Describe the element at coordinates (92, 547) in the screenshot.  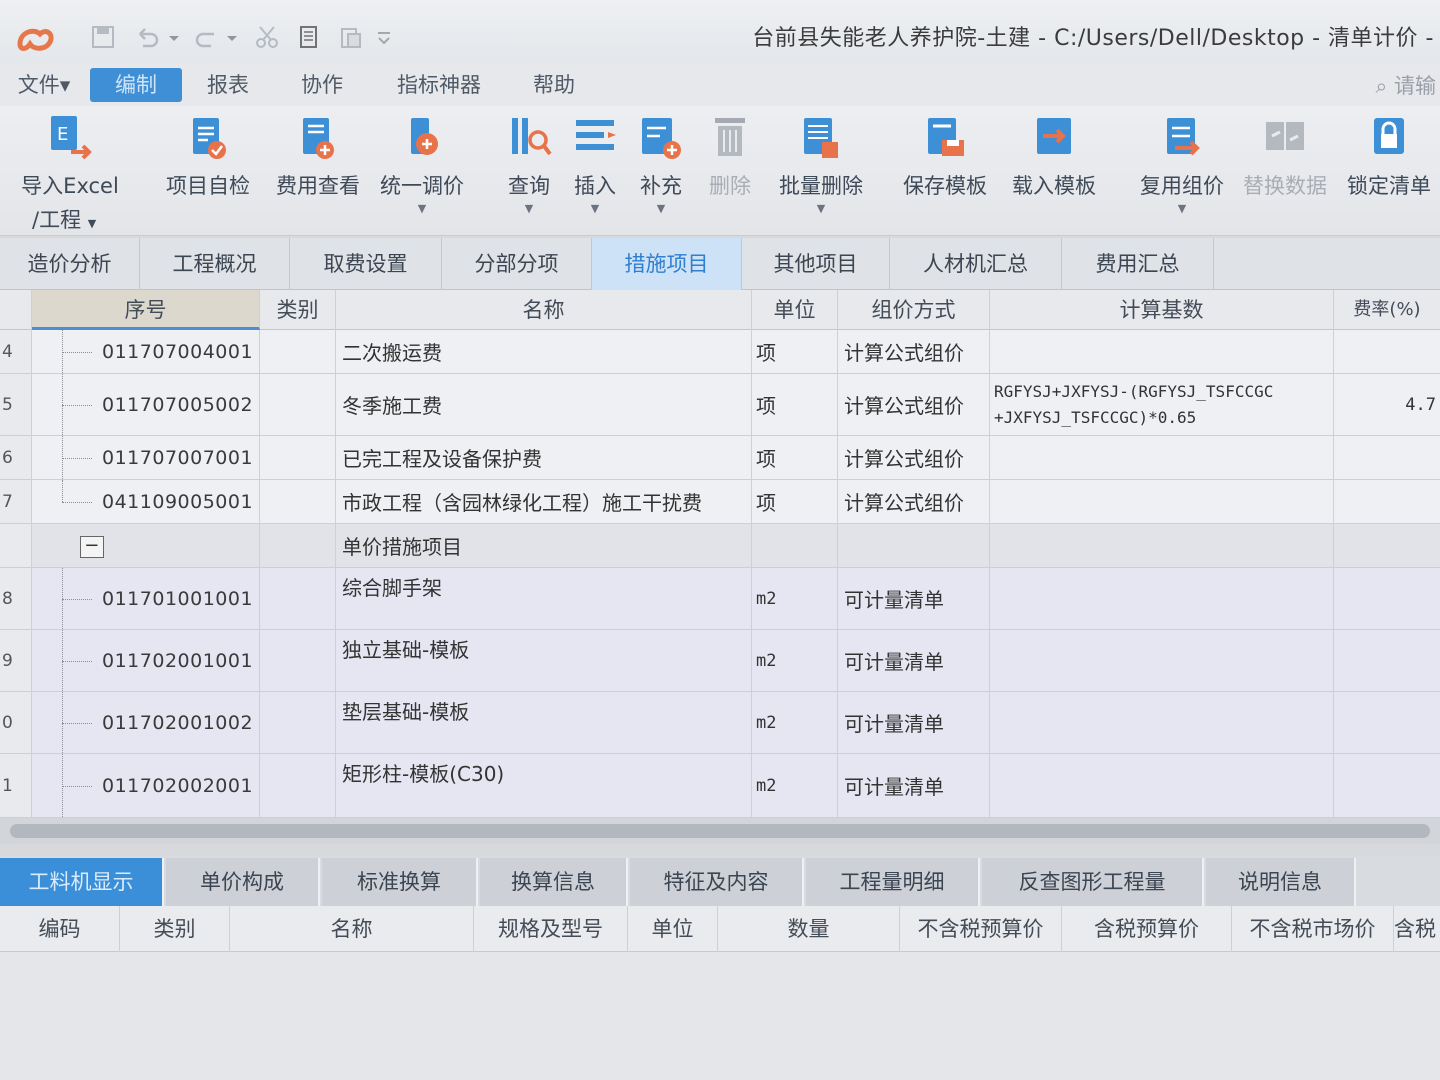
I see `collapse-toggle: −` at that location.